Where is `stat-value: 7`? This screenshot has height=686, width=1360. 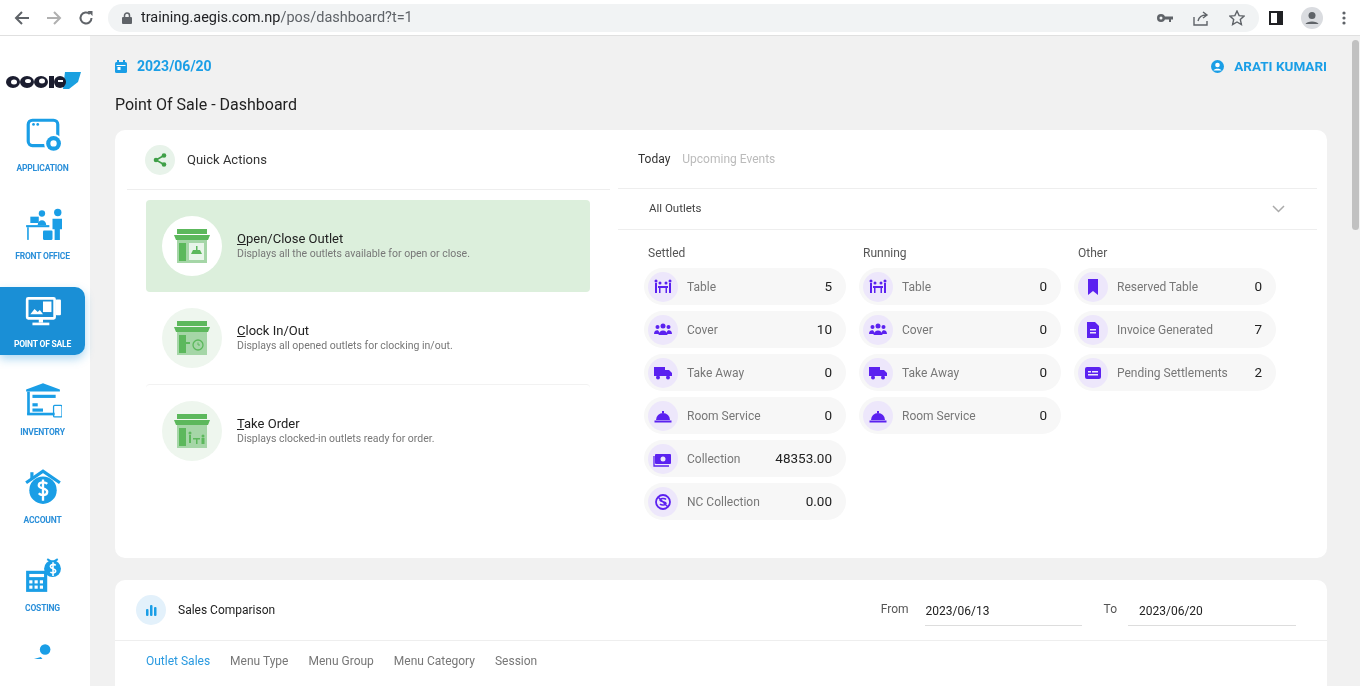
stat-value: 7 is located at coordinates (1258, 330).